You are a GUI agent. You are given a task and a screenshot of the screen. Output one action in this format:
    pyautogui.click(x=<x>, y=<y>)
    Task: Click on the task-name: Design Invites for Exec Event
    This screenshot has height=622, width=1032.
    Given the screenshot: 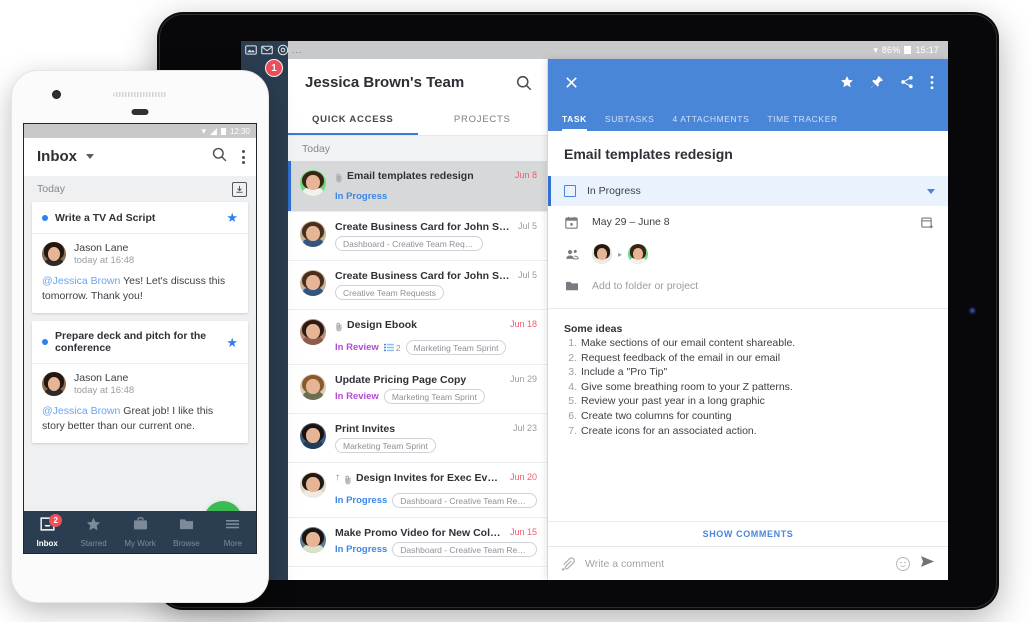 What is the action you would take?
    pyautogui.click(x=429, y=478)
    